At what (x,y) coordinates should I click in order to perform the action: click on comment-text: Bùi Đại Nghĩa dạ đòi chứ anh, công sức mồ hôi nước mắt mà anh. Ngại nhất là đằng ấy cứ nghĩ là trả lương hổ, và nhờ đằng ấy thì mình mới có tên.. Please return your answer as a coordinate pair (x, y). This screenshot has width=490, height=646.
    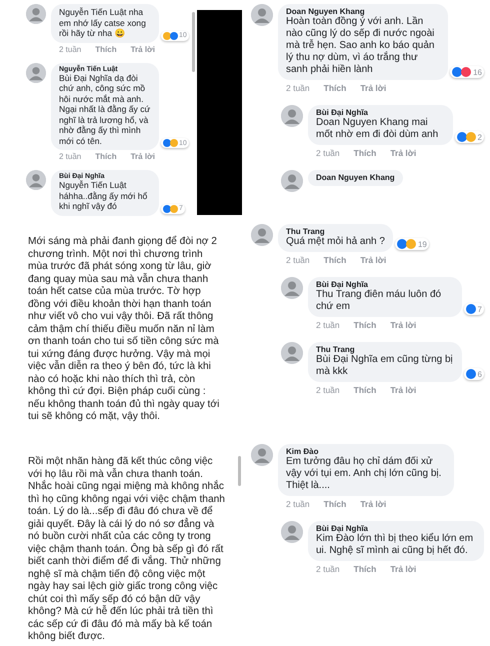
    Looking at the image, I should click on (105, 109).